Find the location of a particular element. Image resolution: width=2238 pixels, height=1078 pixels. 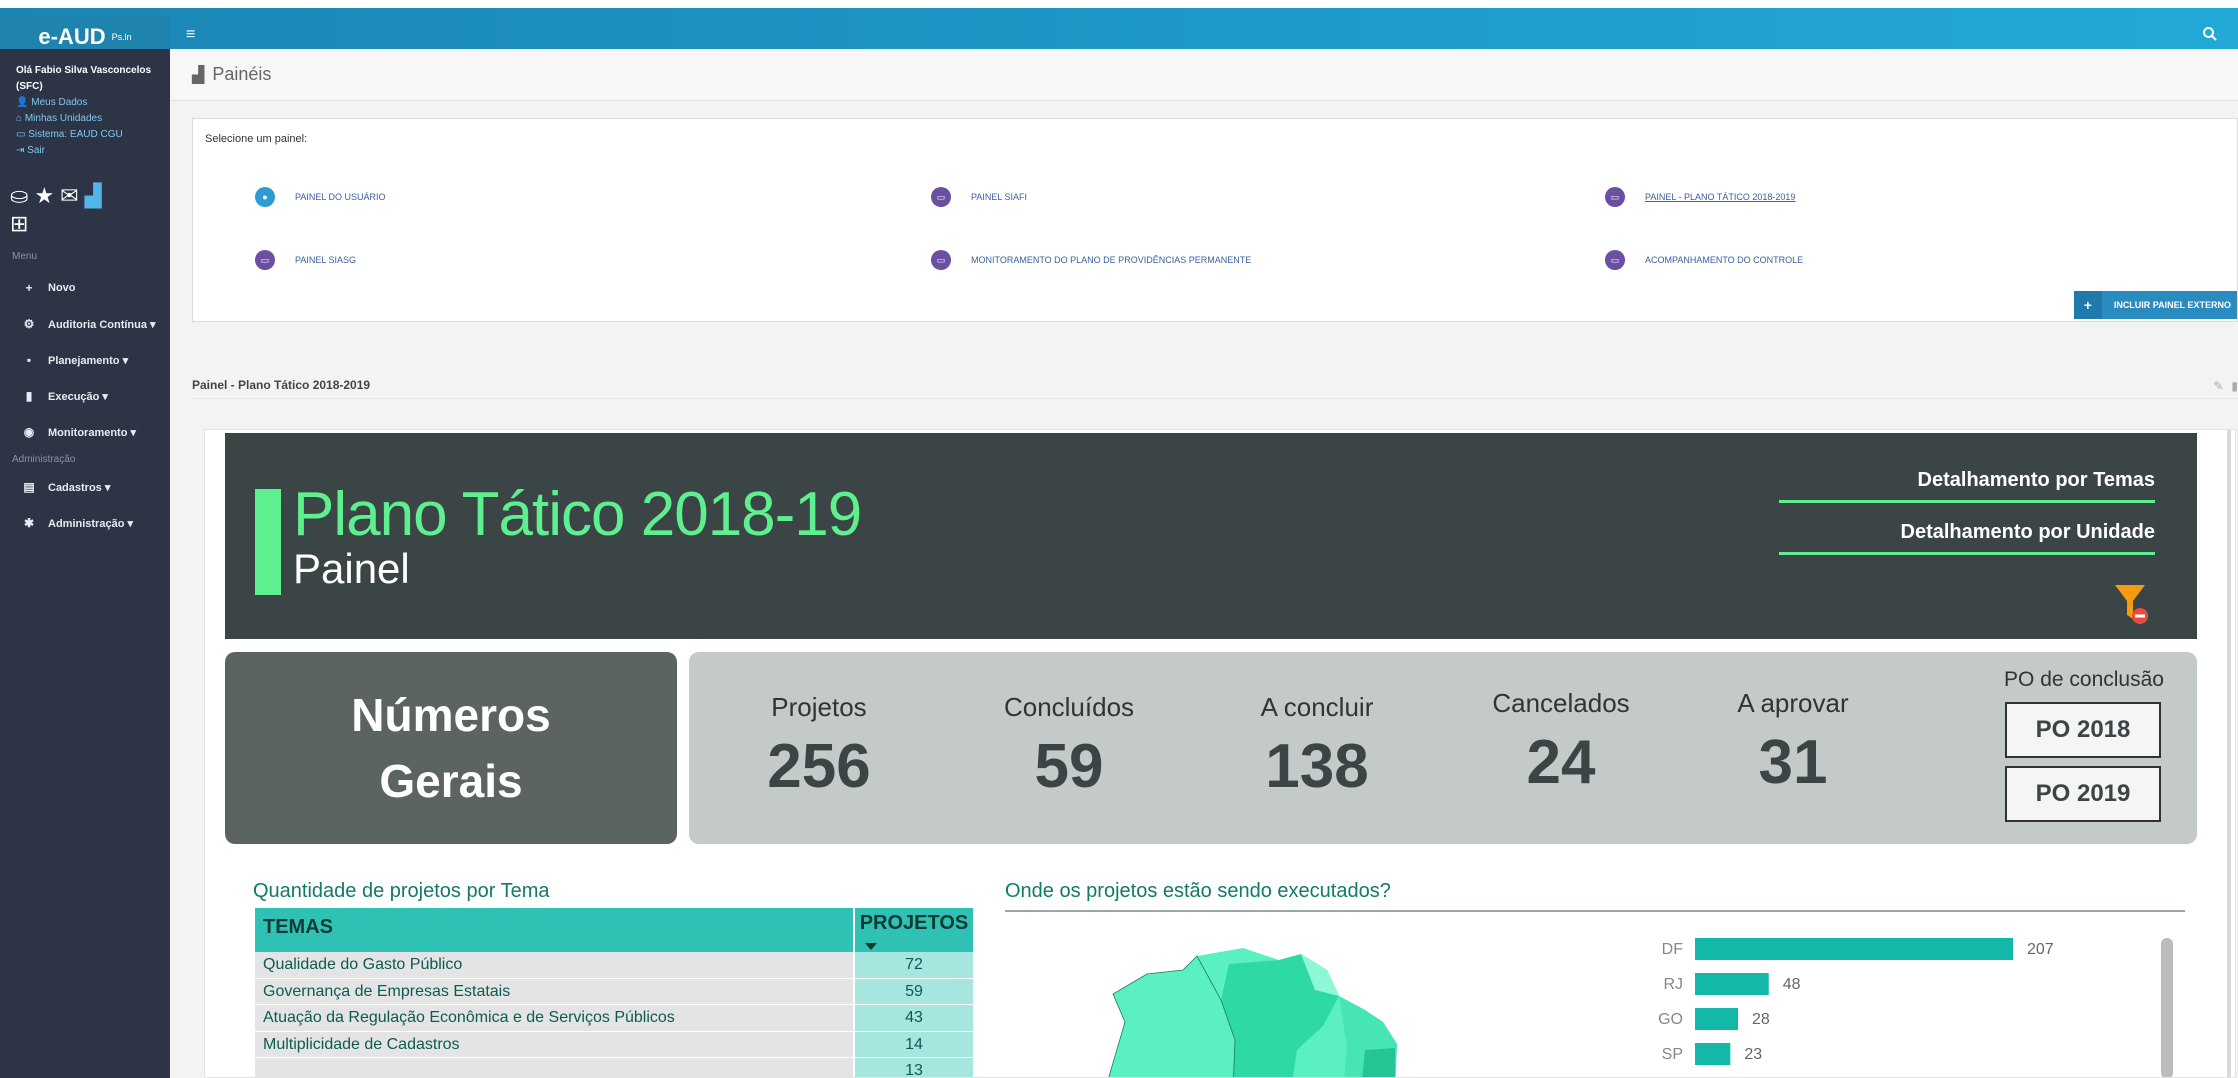

table-row: 13 is located at coordinates (614, 1067).